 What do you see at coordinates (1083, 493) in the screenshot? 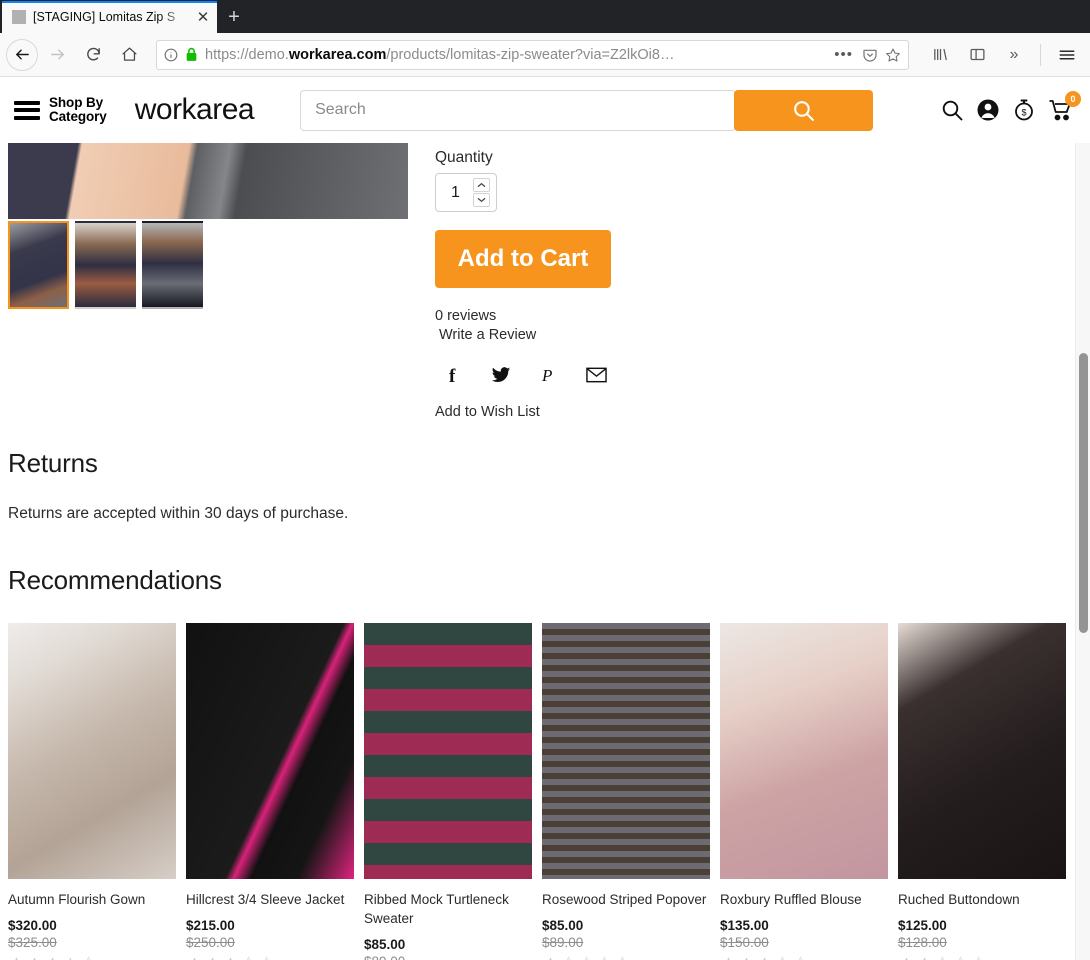
I see `scrollbar-thumb` at bounding box center [1083, 493].